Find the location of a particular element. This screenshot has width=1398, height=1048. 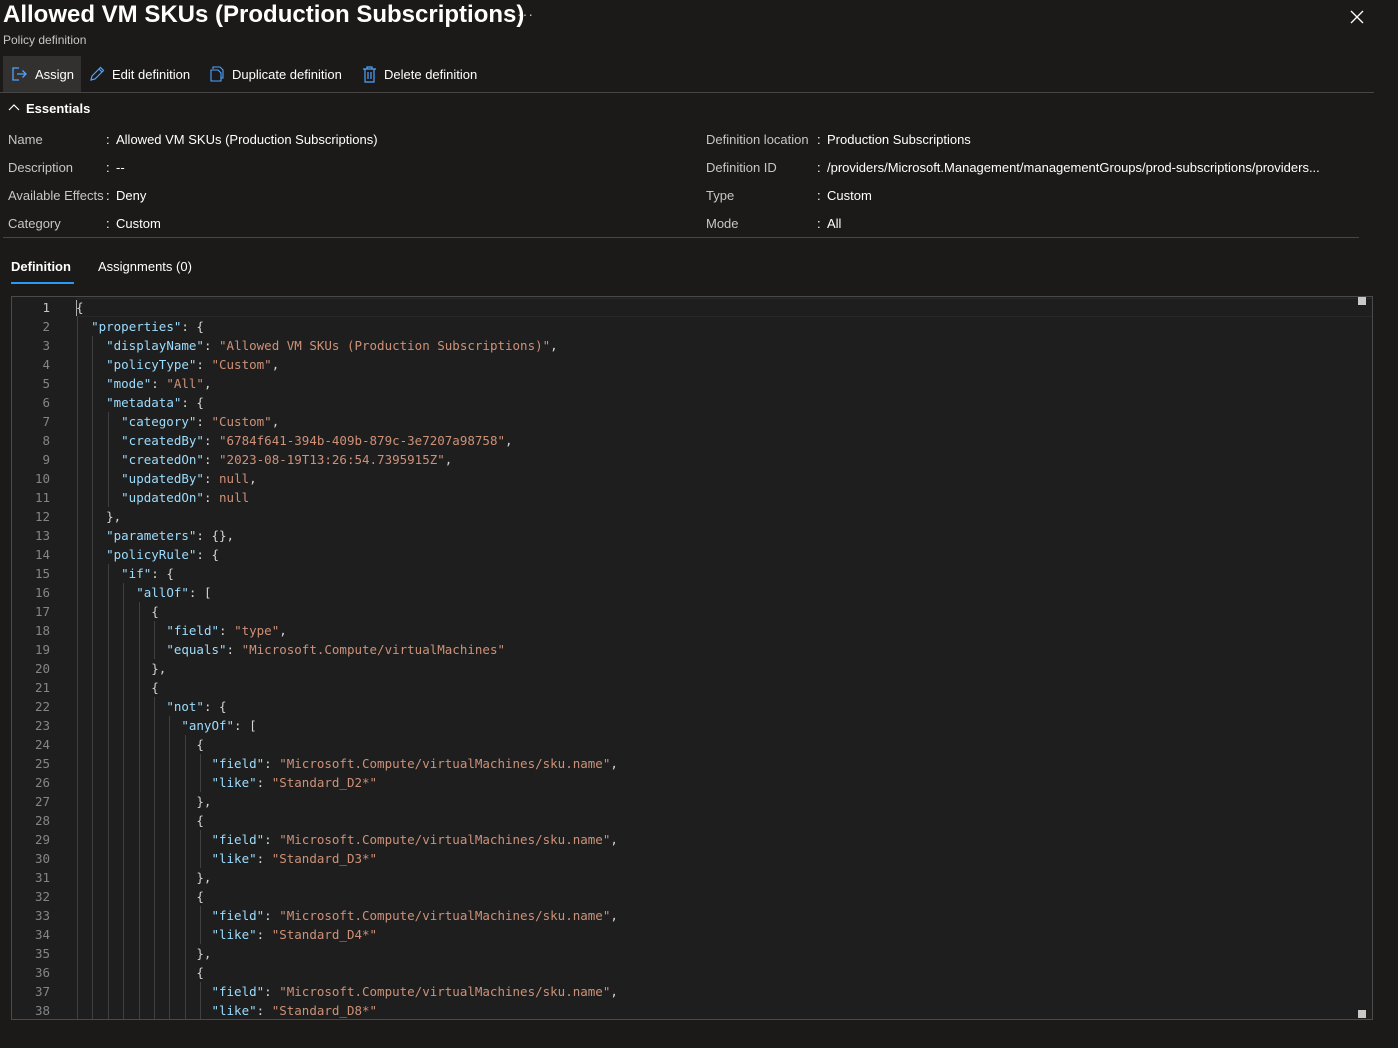

line-number: 6 is located at coordinates (46, 402).